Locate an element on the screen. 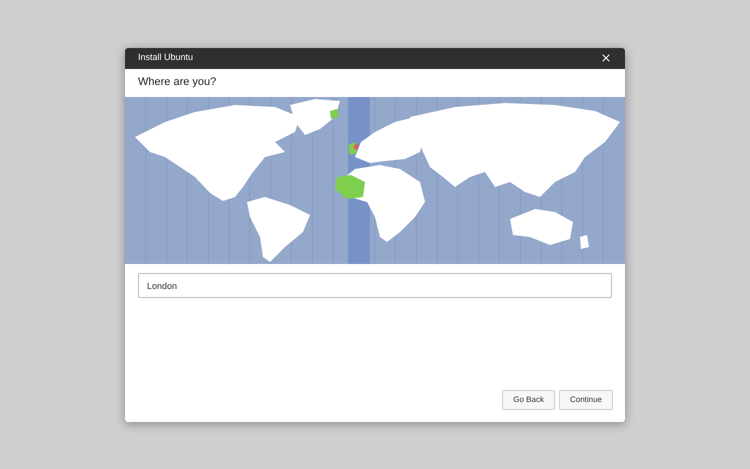 This screenshot has height=469, width=750. close-button is located at coordinates (606, 58).